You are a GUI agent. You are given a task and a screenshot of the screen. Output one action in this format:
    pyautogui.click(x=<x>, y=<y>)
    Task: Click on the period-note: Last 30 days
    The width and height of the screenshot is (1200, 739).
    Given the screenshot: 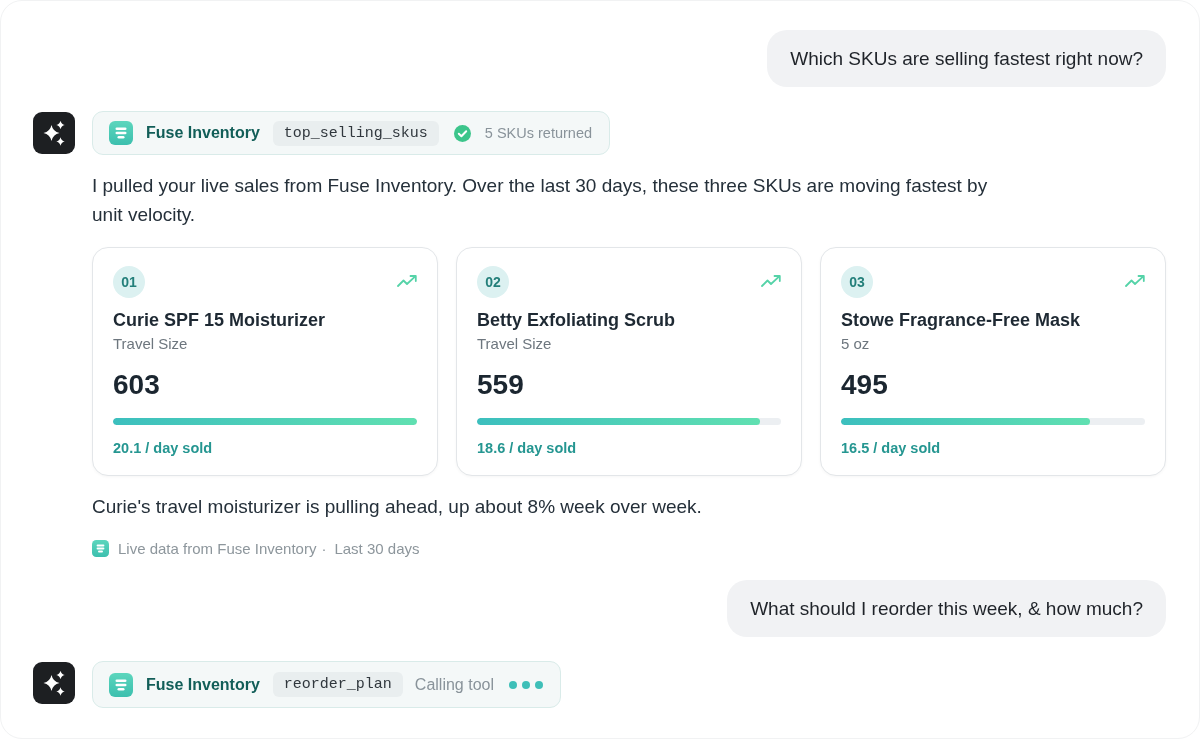 What is the action you would take?
    pyautogui.click(x=377, y=548)
    